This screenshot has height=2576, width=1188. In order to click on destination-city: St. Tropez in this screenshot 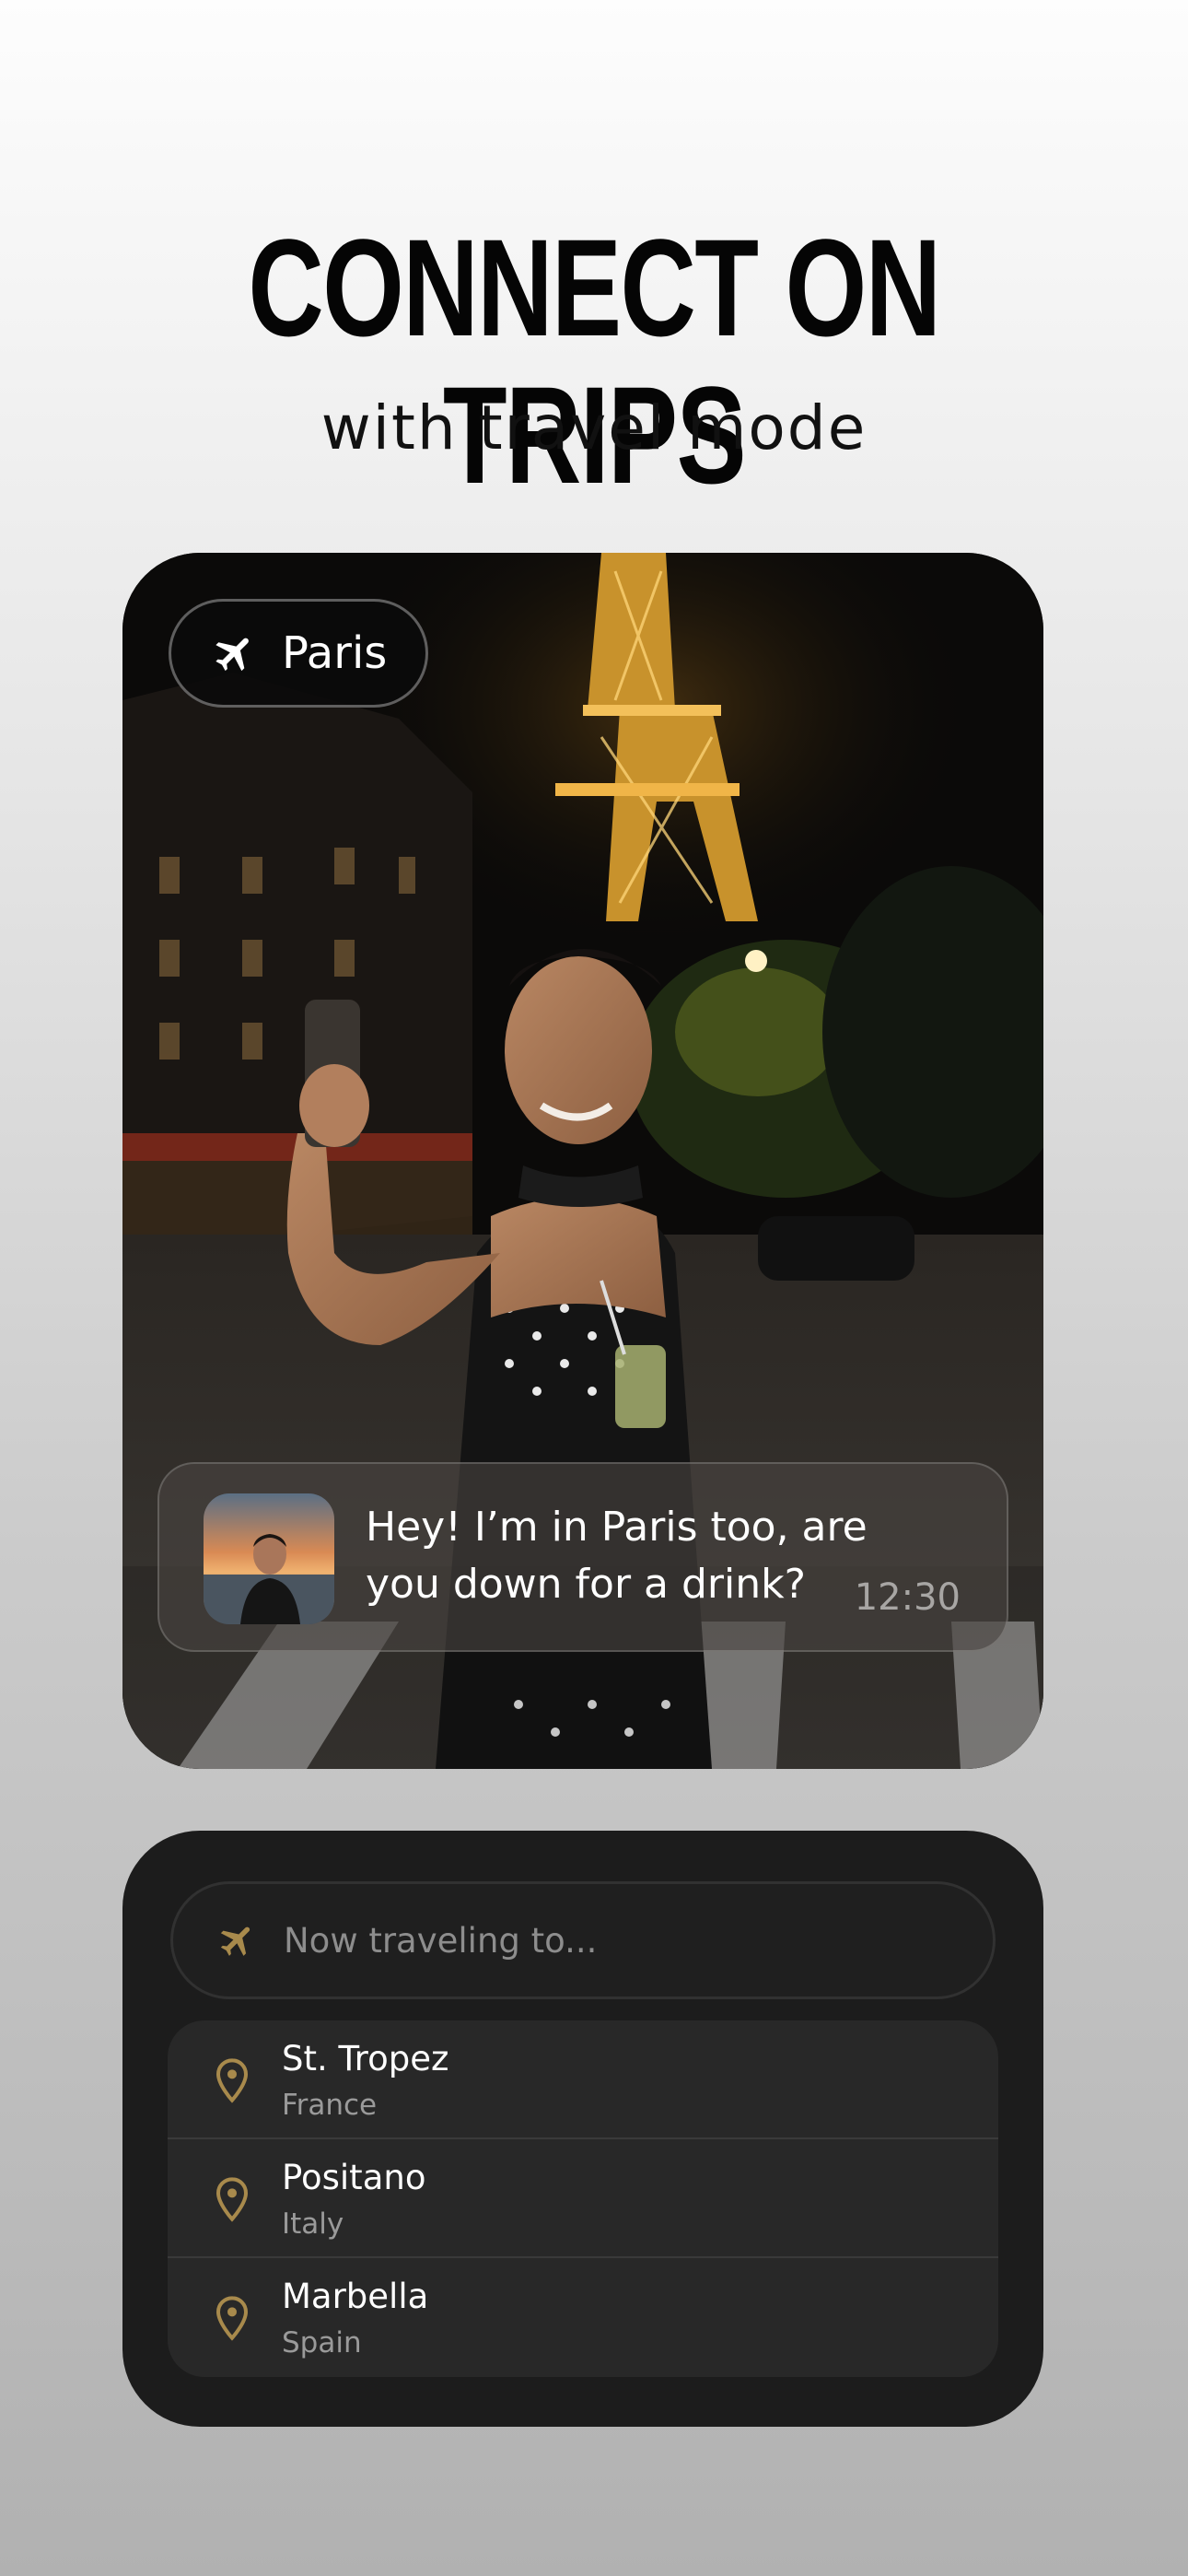, I will do `click(365, 2058)`.